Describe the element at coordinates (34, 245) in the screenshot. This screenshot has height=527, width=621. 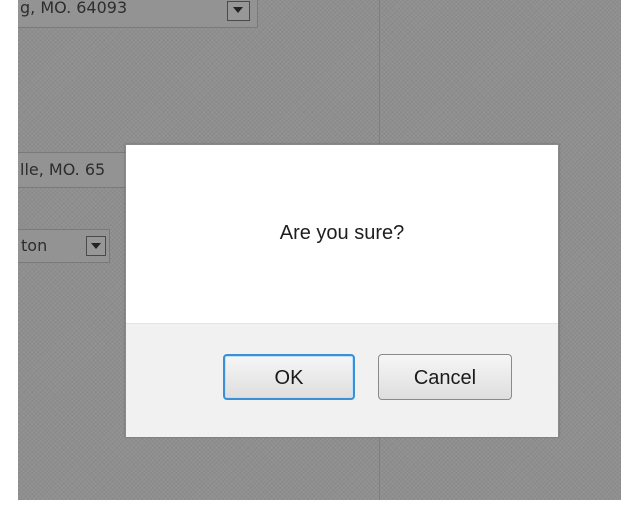
I see `address-select-3-text: ton` at that location.